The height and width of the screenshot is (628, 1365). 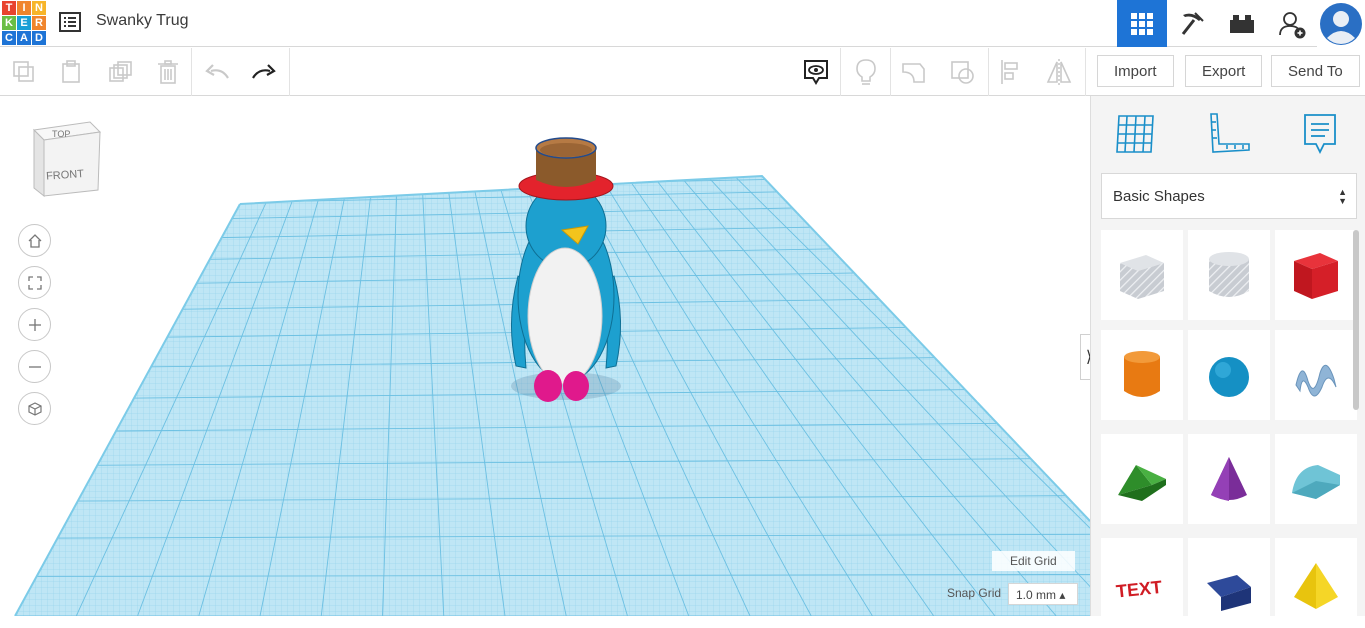 I want to click on align-icon, so click(x=1012, y=72).